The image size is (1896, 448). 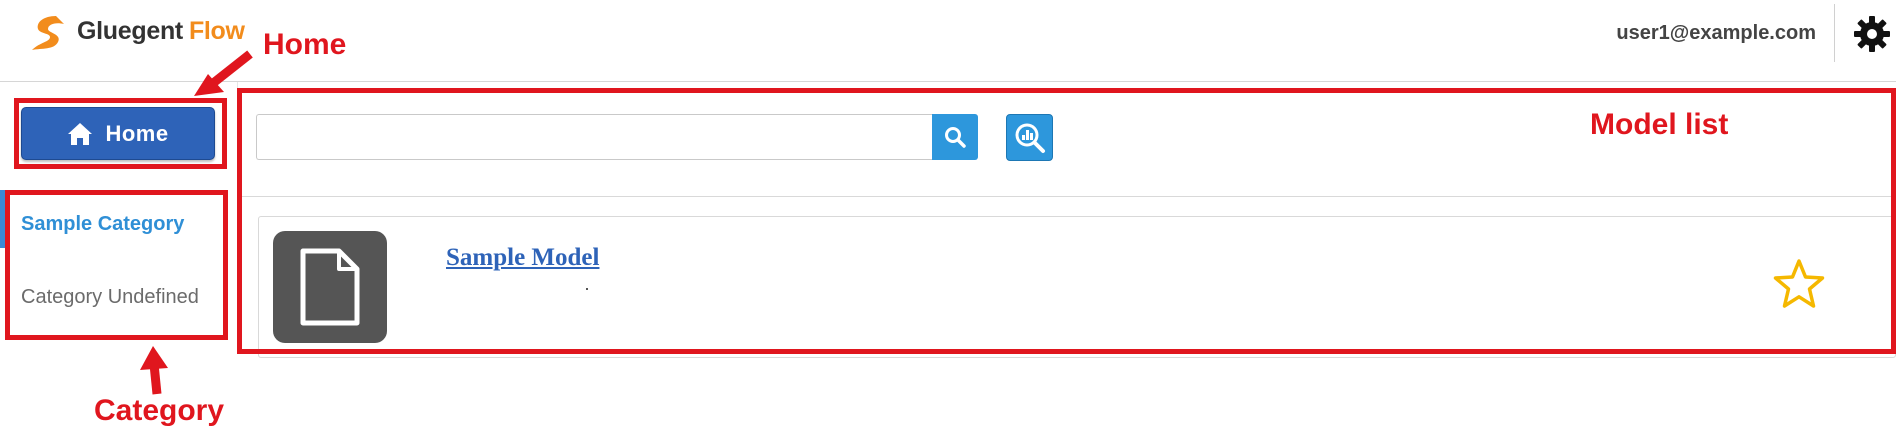 I want to click on gluegent-logo-icon, so click(x=48, y=33).